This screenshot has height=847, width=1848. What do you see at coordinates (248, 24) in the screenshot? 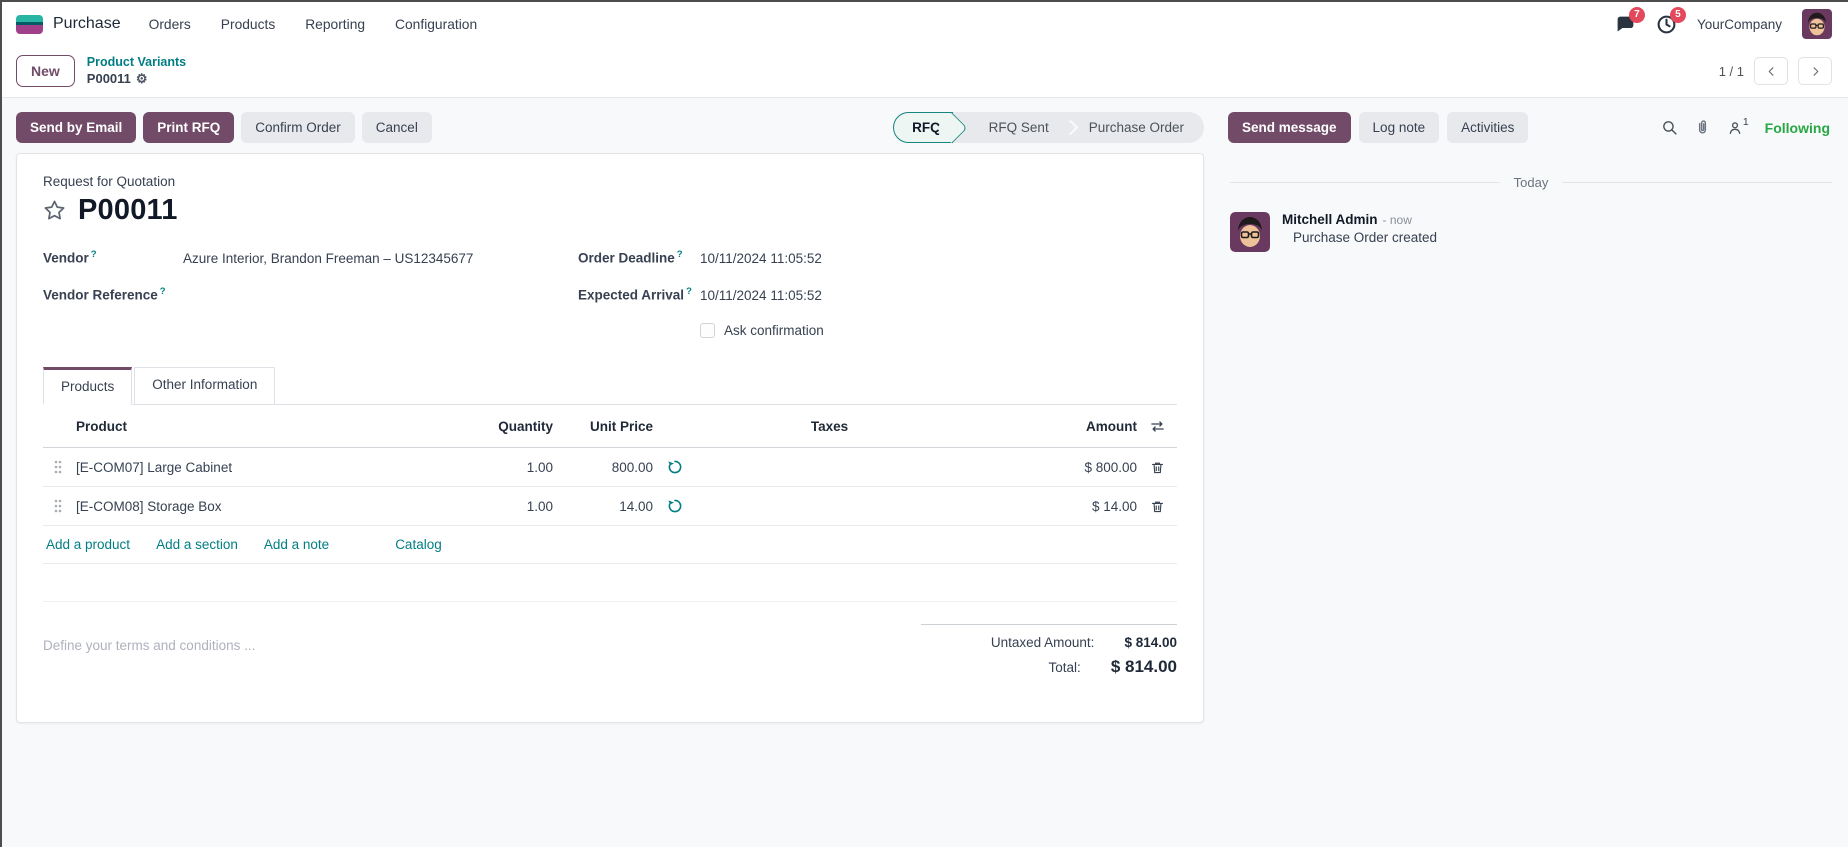
I see `menu-products: Products` at bounding box center [248, 24].